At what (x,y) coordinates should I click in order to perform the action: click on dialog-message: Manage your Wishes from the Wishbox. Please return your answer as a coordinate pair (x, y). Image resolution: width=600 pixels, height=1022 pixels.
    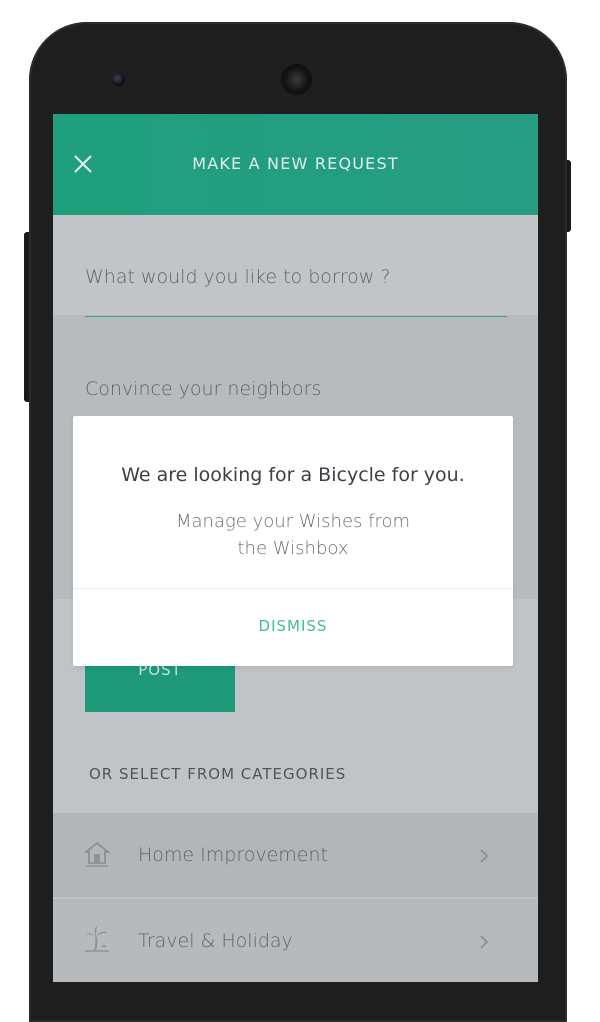
    Looking at the image, I should click on (293, 535).